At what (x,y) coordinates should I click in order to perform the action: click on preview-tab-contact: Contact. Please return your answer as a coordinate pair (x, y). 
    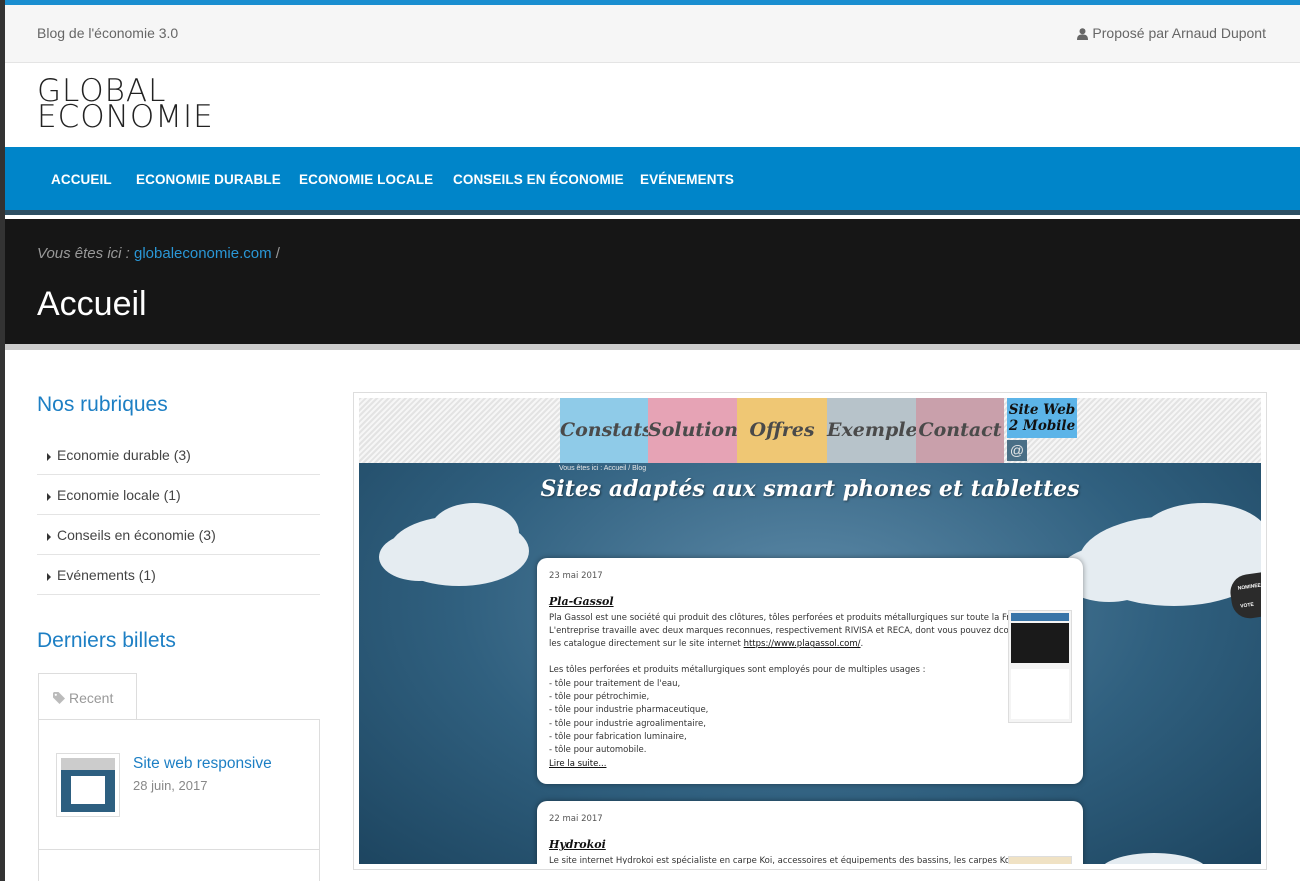
    Looking at the image, I should click on (960, 430).